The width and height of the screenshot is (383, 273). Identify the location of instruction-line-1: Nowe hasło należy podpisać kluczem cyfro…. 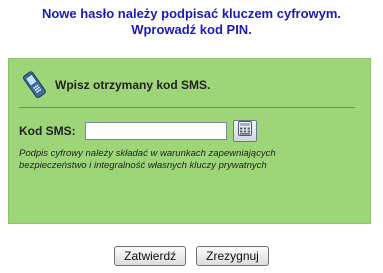
(191, 13).